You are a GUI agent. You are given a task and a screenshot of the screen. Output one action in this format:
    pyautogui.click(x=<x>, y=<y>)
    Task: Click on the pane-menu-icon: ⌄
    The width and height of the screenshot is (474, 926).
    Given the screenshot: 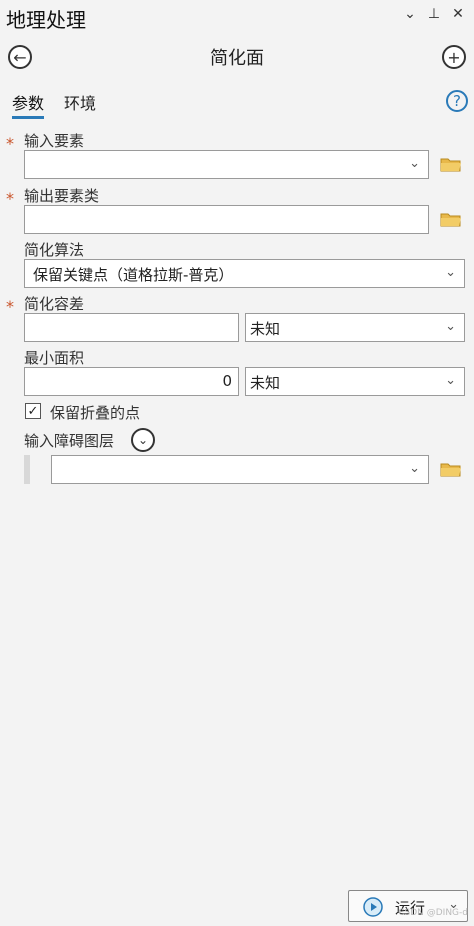 What is the action you would take?
    pyautogui.click(x=410, y=14)
    